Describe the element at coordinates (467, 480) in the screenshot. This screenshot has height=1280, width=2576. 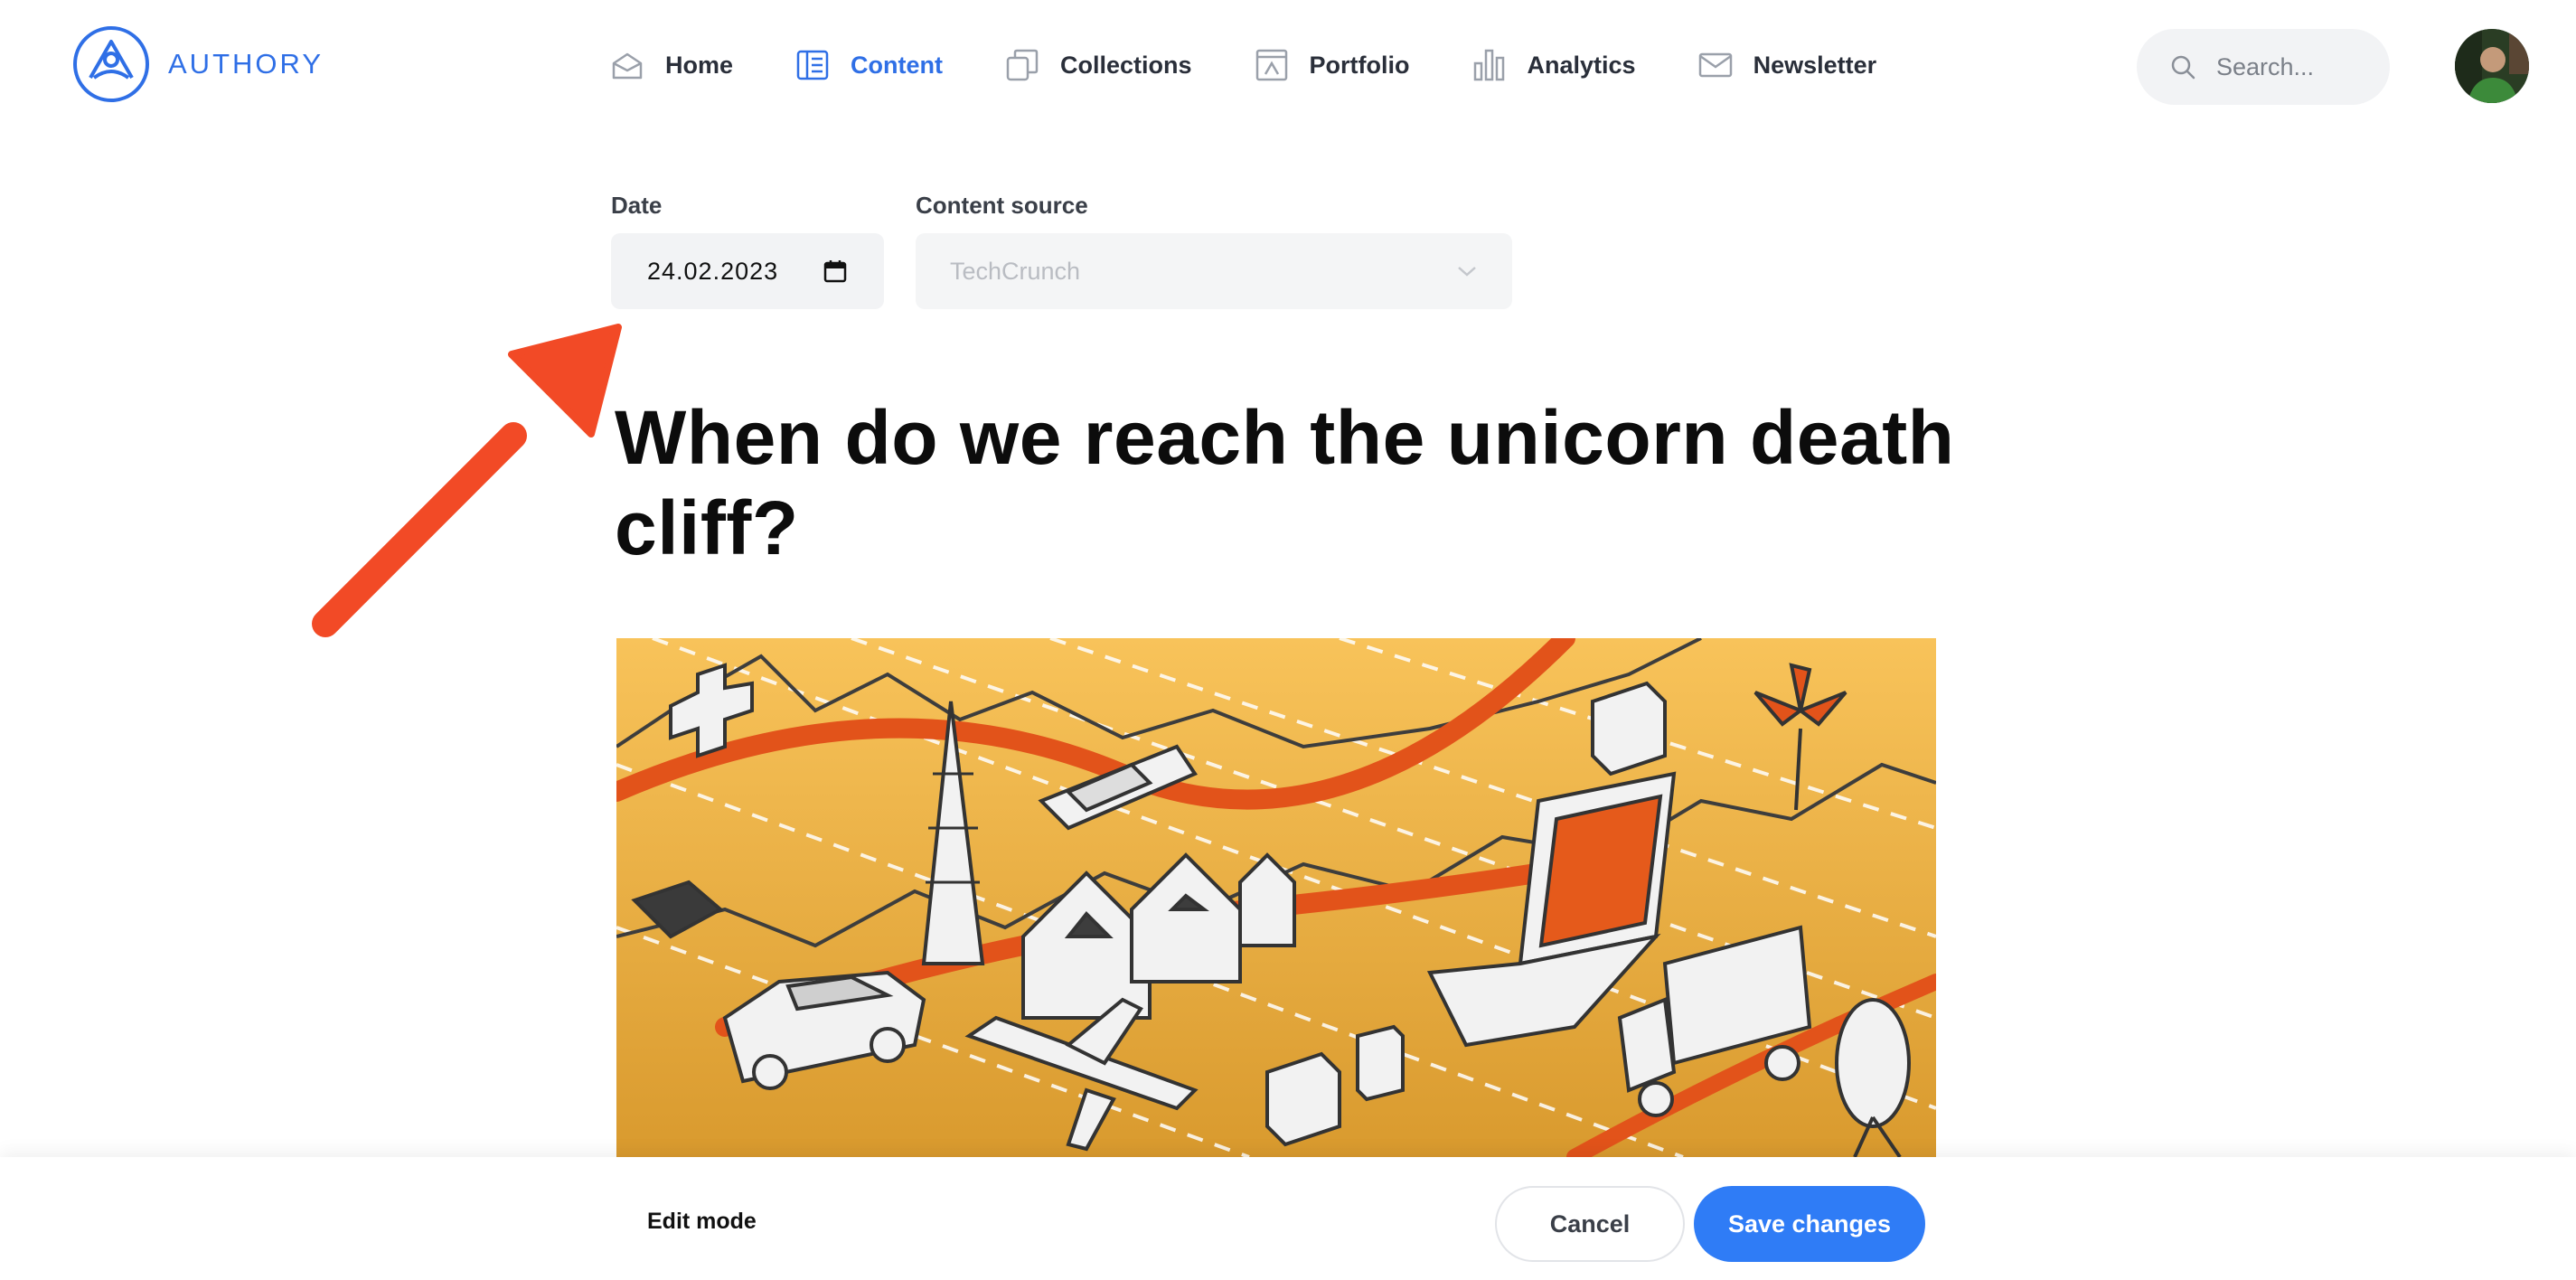
I see `arrow-annotation-icon` at that location.